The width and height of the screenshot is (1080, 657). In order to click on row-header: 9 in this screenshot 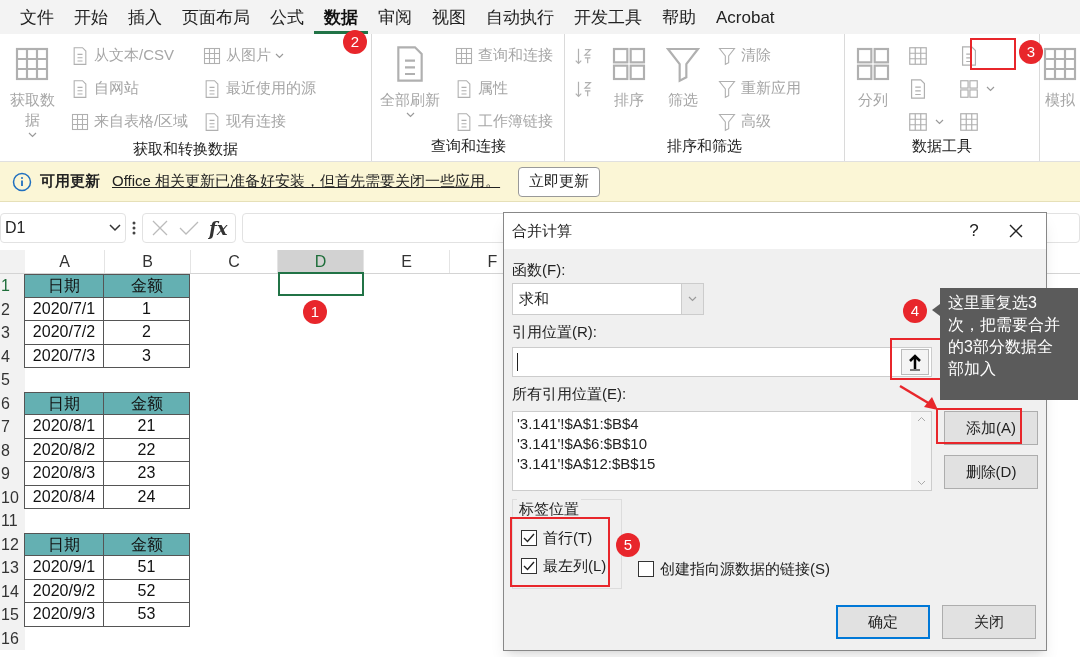, I will do `click(12, 474)`.